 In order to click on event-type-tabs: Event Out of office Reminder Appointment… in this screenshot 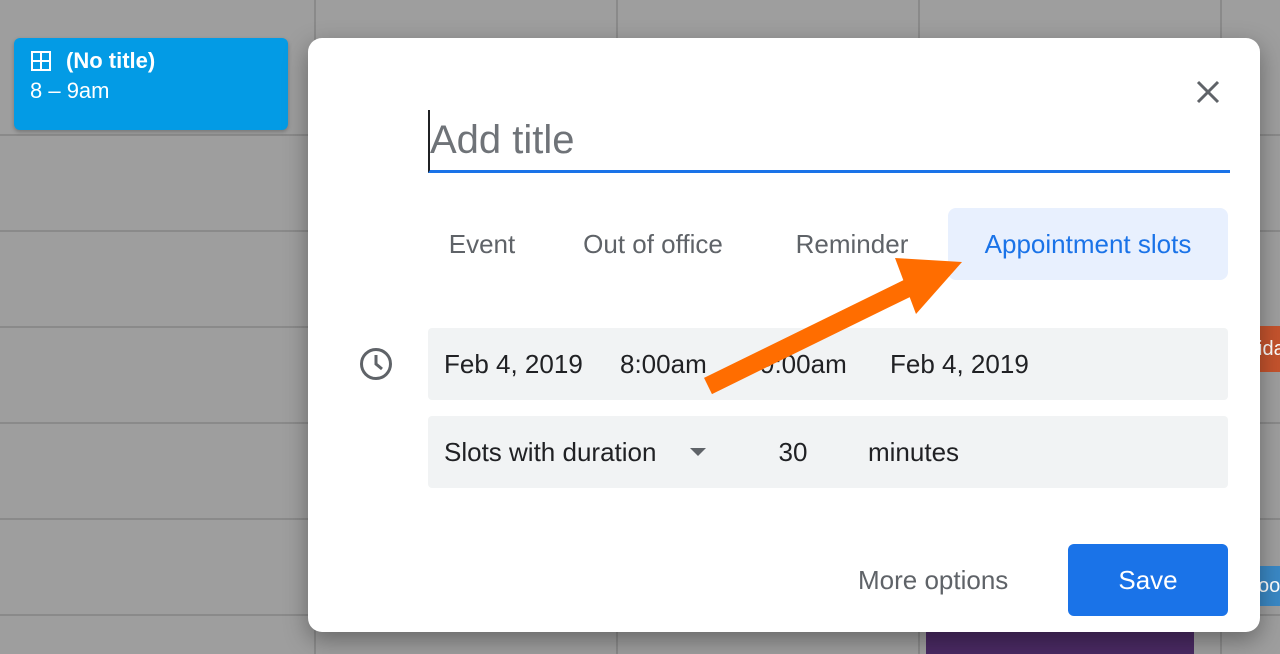, I will do `click(828, 244)`.